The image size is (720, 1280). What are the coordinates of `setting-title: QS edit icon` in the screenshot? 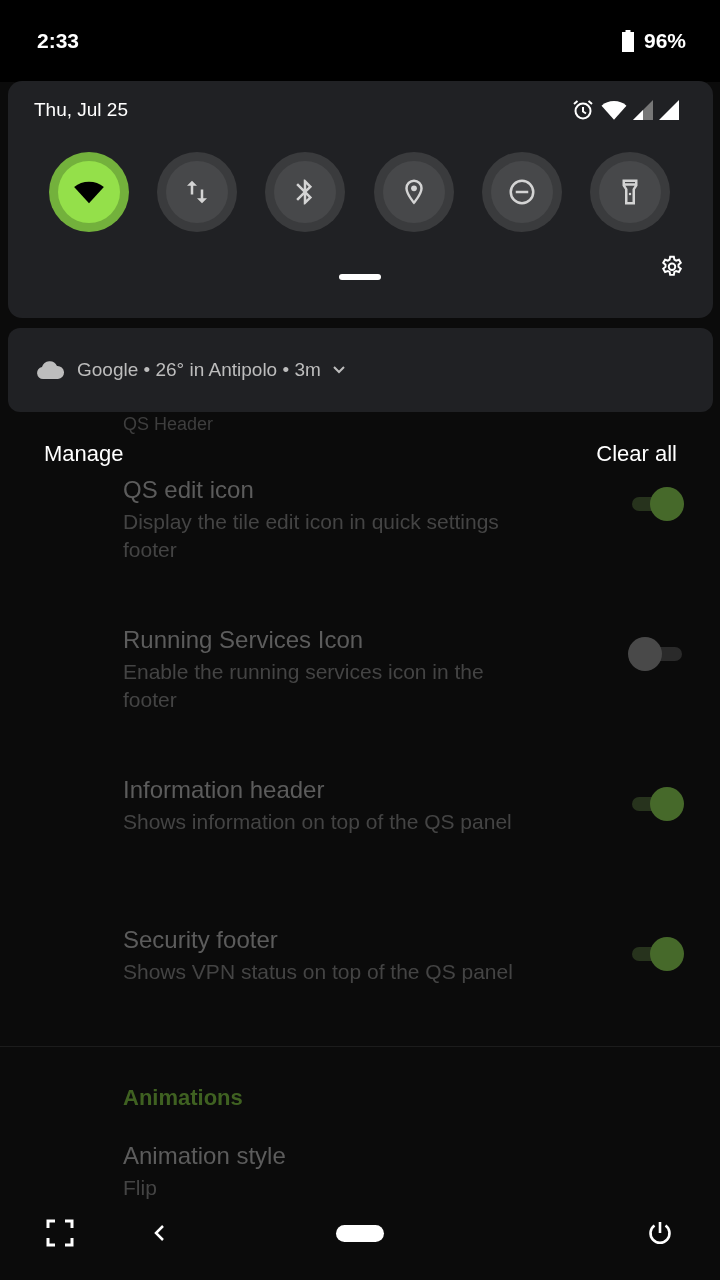 It's located at (189, 490).